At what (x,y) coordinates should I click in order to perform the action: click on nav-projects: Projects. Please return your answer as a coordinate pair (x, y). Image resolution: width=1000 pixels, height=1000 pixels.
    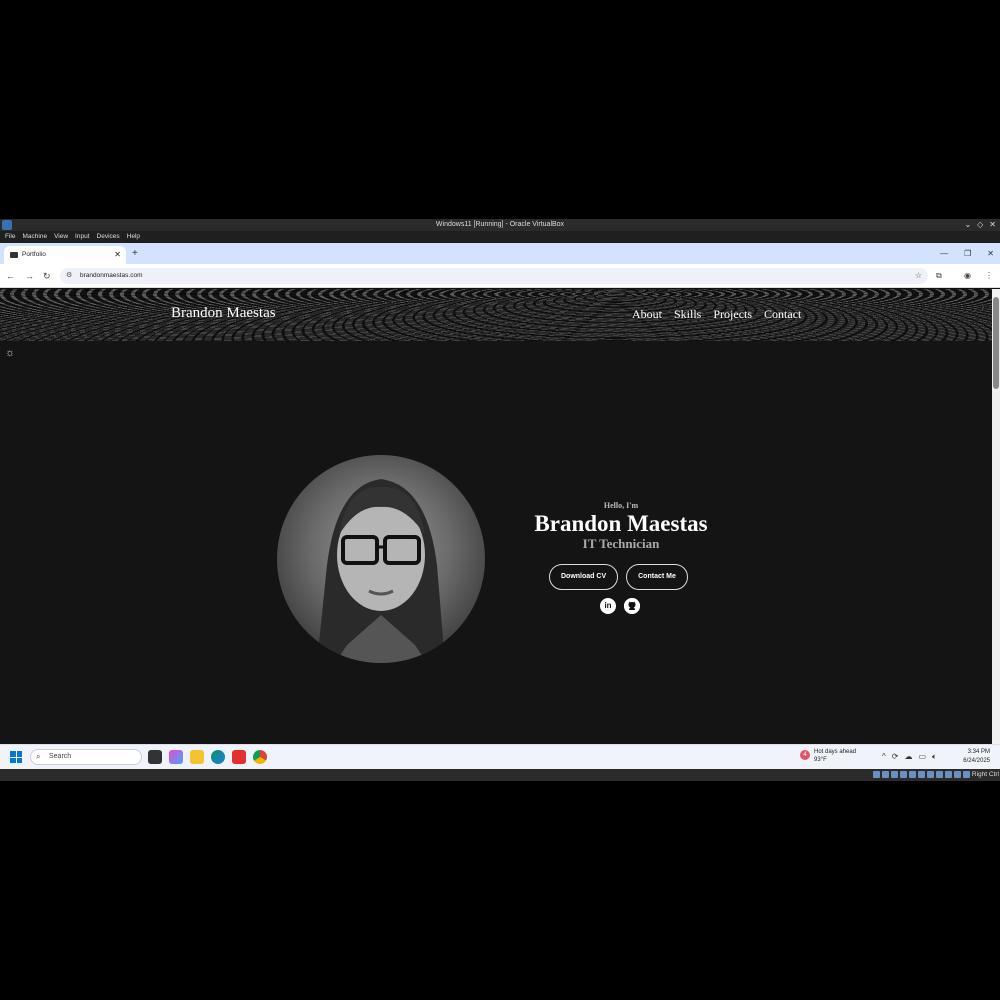
    Looking at the image, I should click on (732, 314).